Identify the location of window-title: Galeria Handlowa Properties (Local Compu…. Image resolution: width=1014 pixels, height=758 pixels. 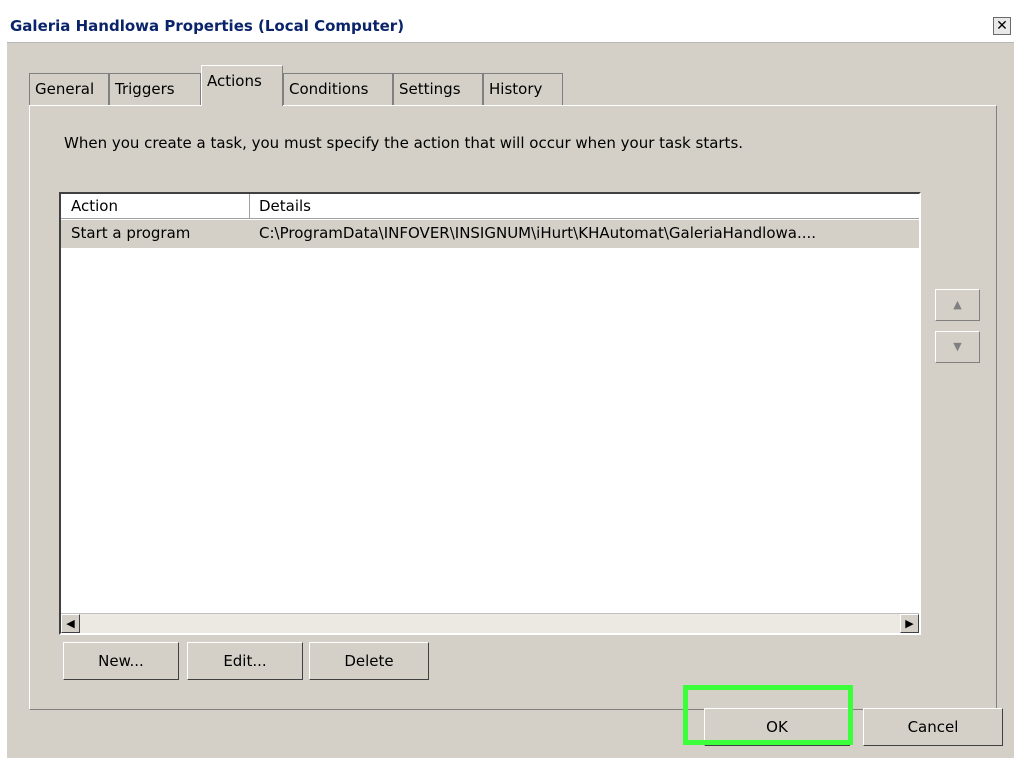
(207, 26).